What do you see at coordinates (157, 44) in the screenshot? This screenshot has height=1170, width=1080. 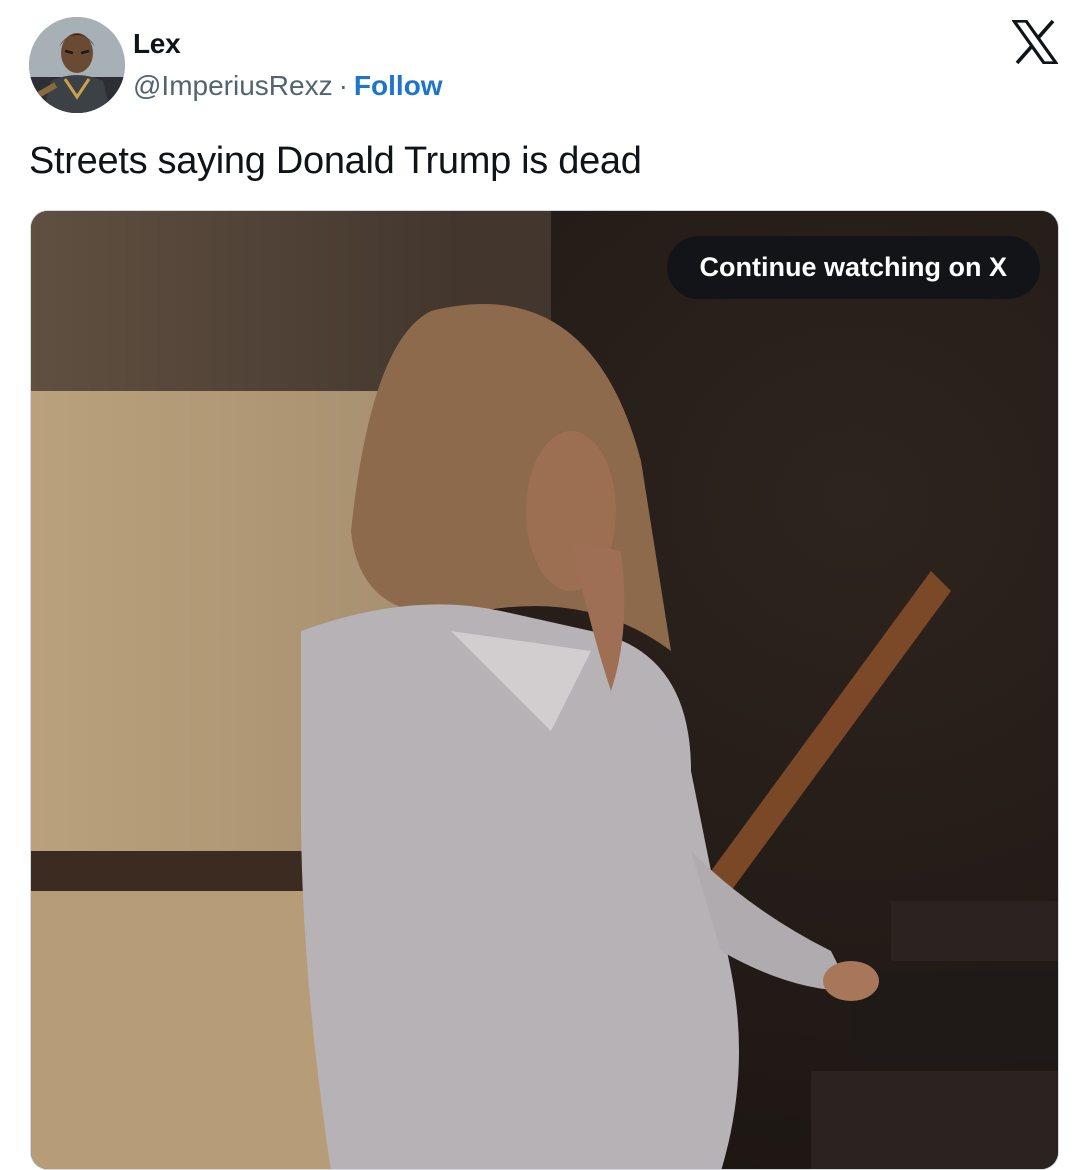 I see `display-name: Lex` at bounding box center [157, 44].